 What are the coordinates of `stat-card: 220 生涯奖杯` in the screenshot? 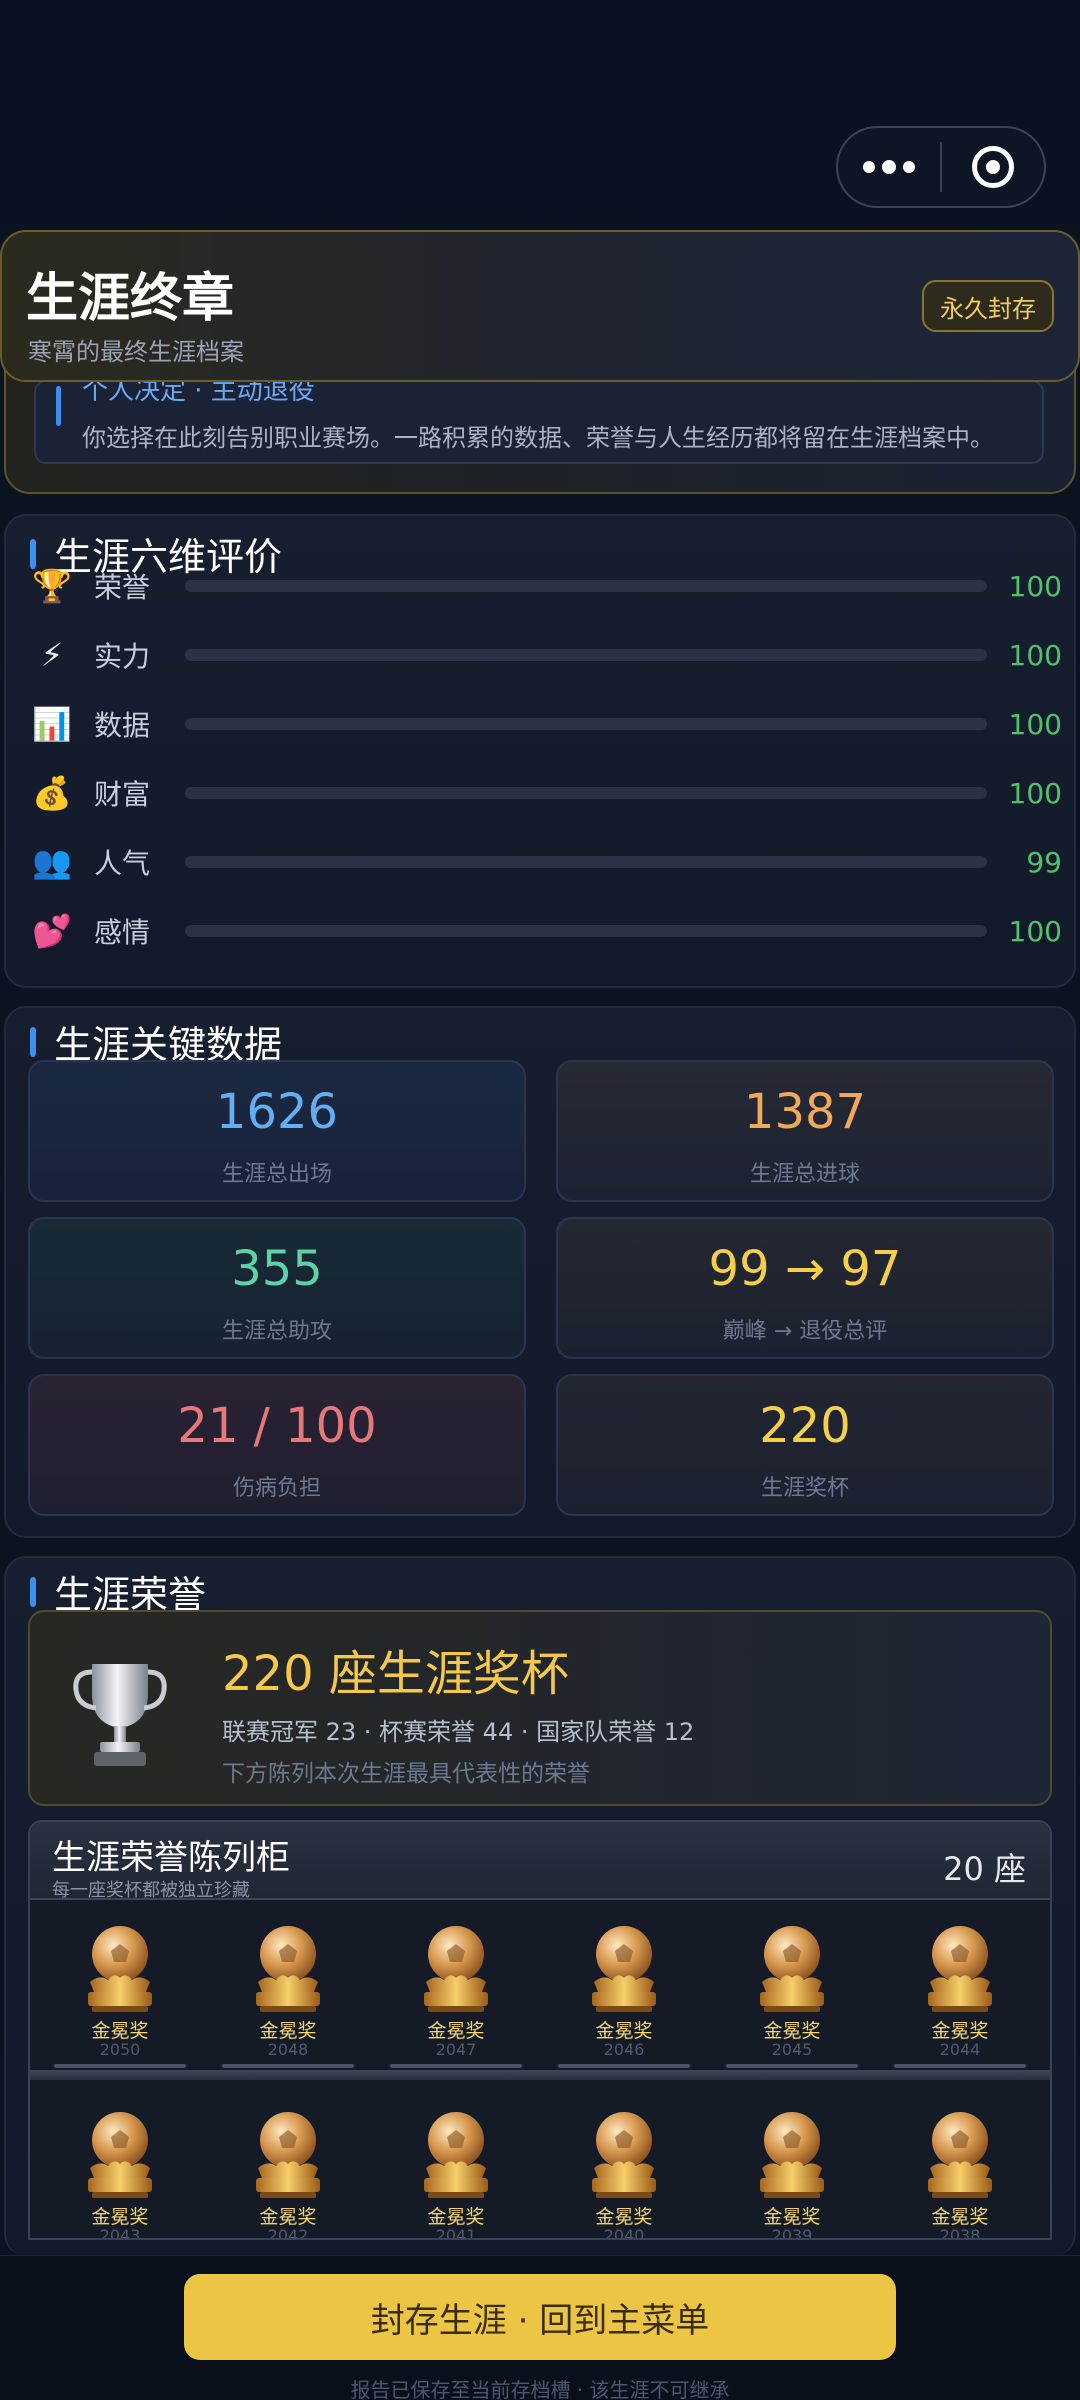 It's located at (805, 1445).